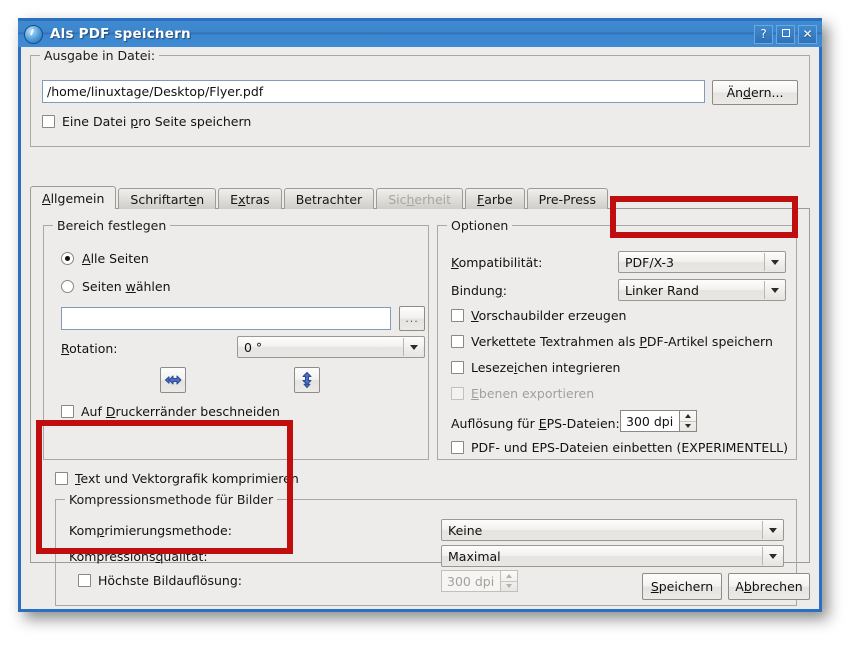 The height and width of the screenshot is (648, 857). Describe the element at coordinates (67, 258) in the screenshot. I see `all-pages-radio` at that location.